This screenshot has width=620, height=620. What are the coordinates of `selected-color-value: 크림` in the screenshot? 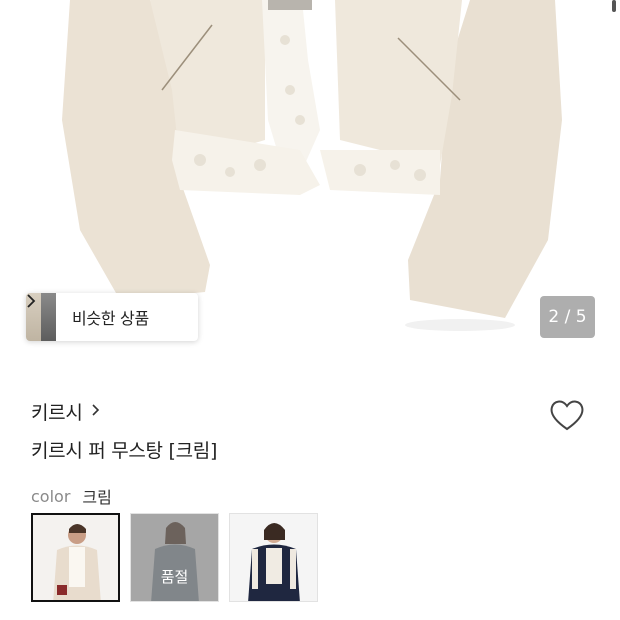 It's located at (97, 497).